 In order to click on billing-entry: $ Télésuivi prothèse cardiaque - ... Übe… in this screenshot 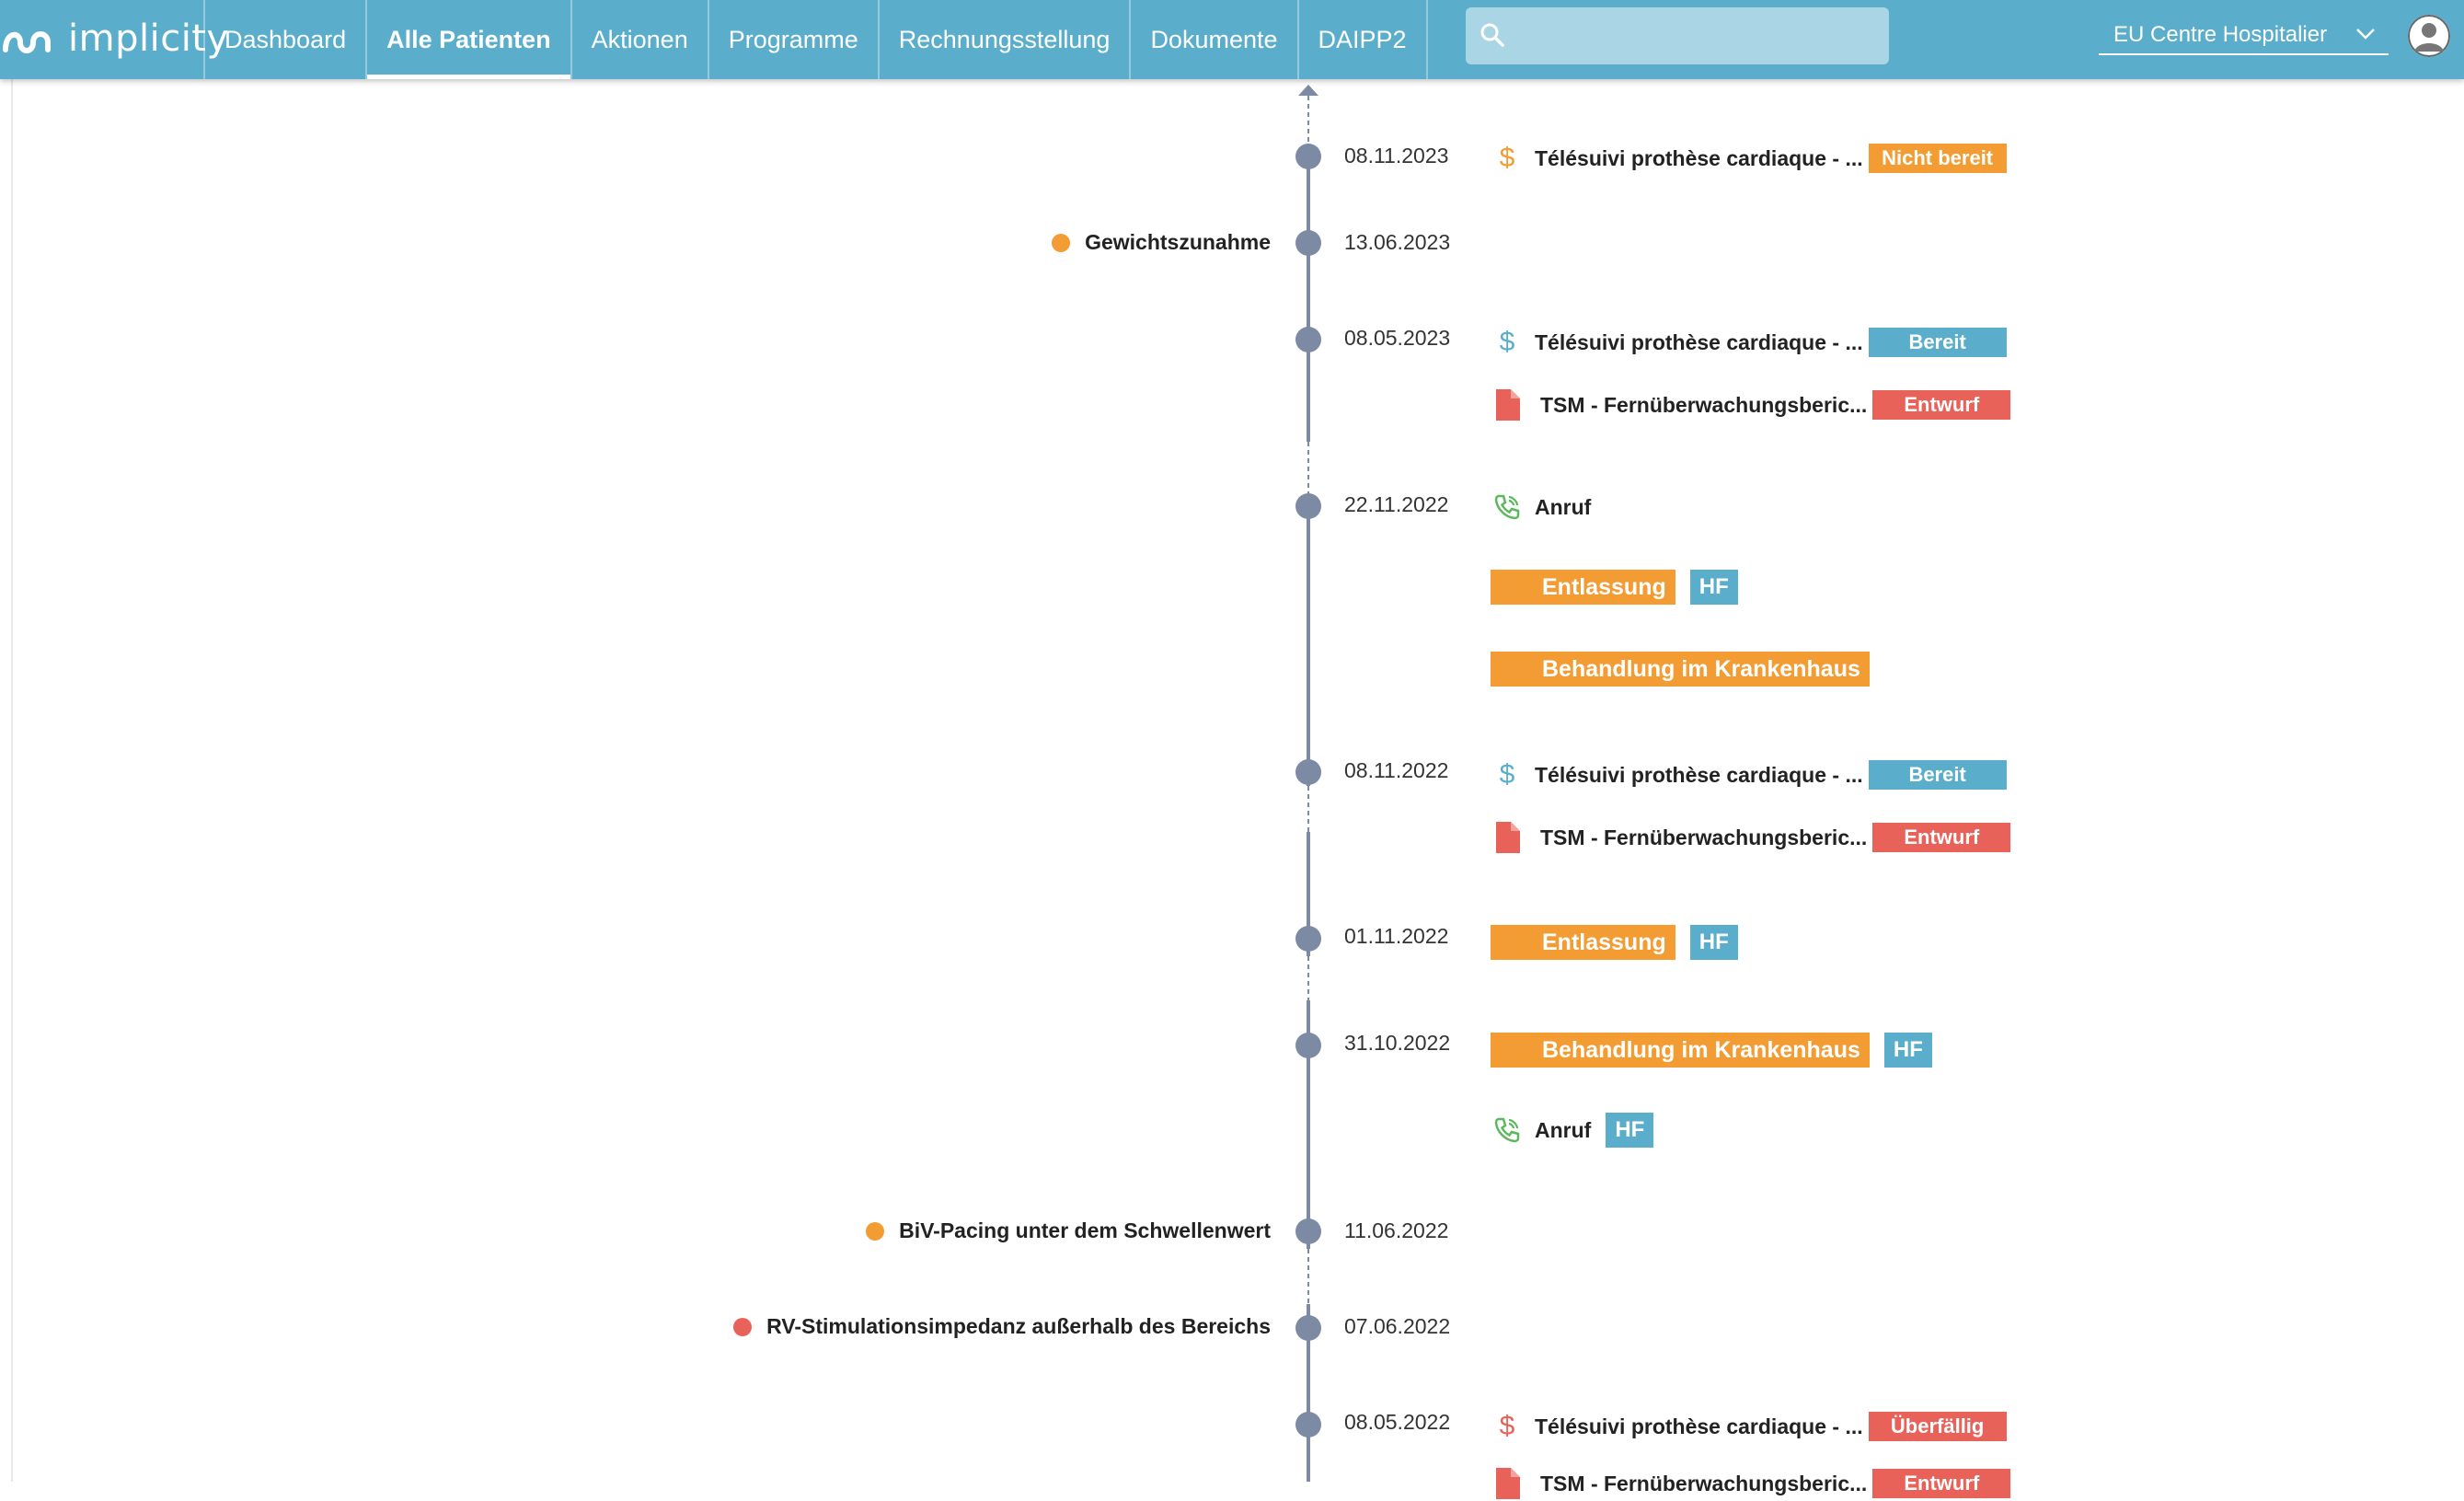, I will do `click(1749, 1426)`.